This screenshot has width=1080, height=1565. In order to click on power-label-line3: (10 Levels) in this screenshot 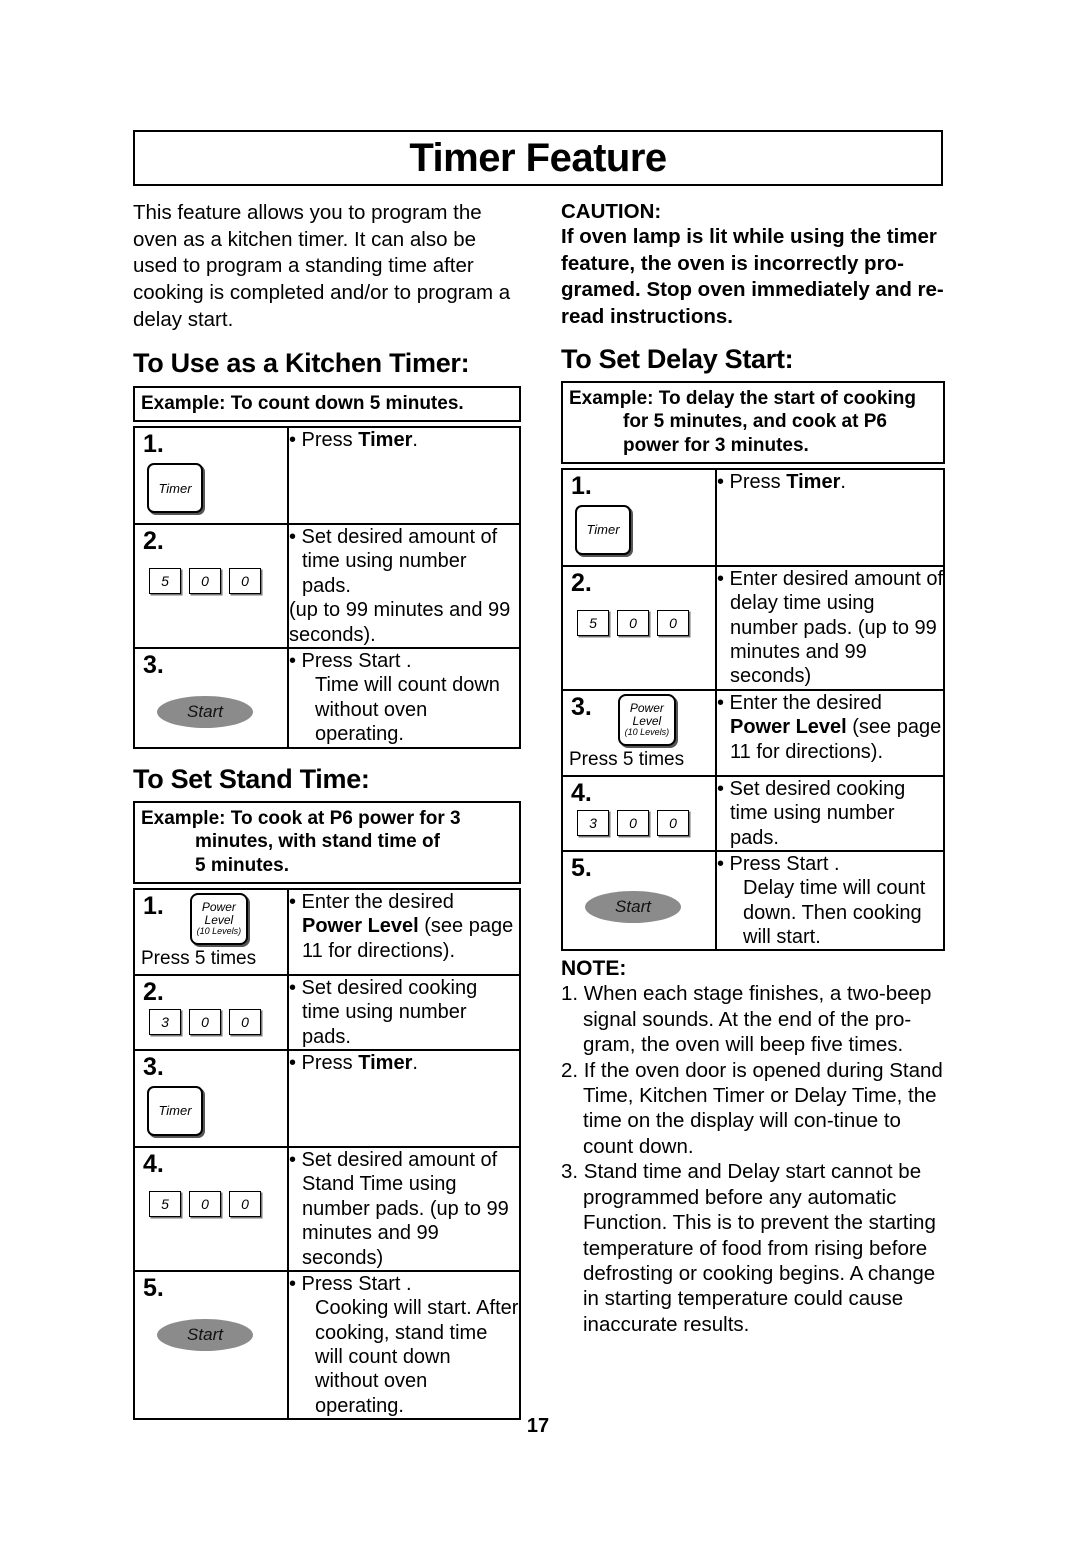, I will do `click(647, 731)`.